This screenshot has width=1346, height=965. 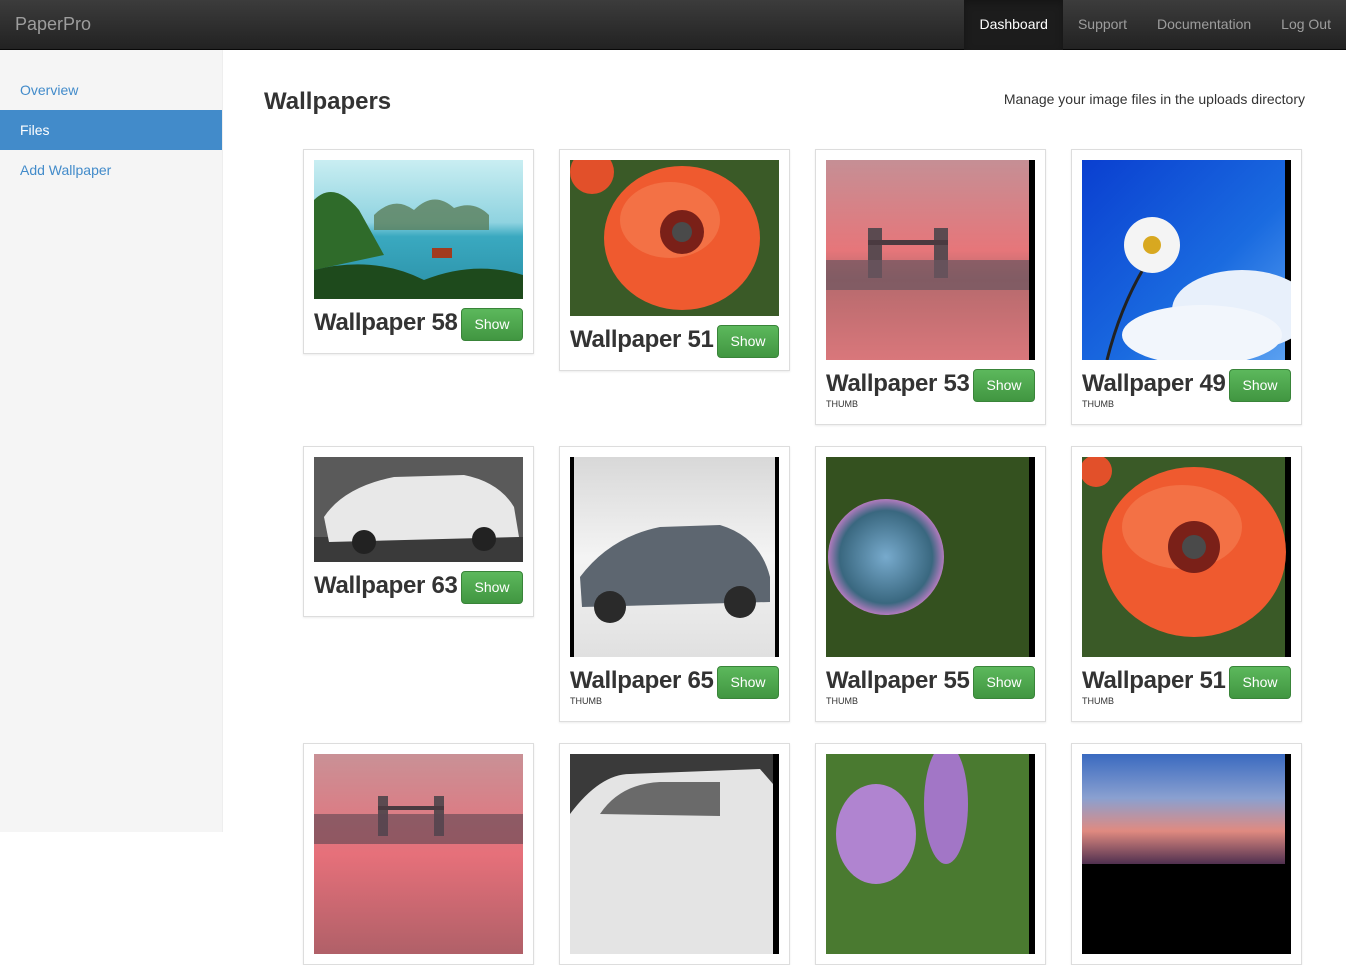 I want to click on sidebar-item-add-wallpaper: Add Wallpaper, so click(x=111, y=170).